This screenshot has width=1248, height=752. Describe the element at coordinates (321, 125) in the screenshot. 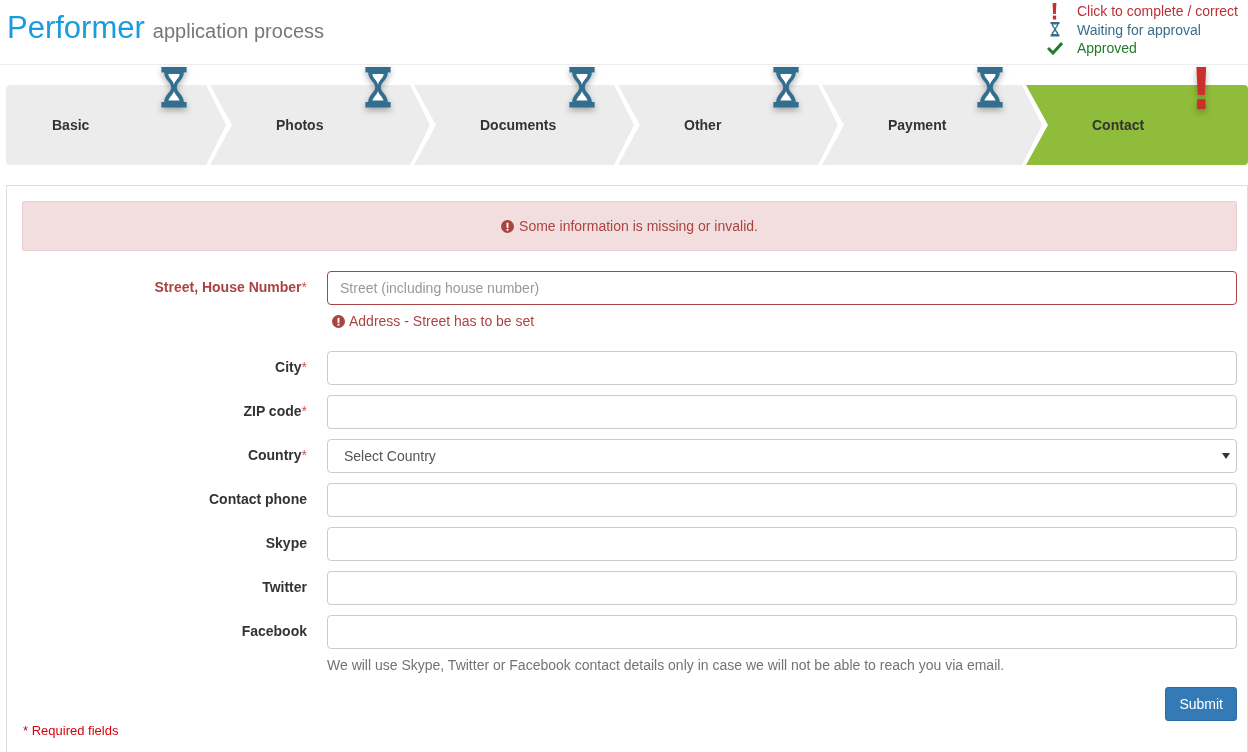

I see `step-tab: Photos` at that location.